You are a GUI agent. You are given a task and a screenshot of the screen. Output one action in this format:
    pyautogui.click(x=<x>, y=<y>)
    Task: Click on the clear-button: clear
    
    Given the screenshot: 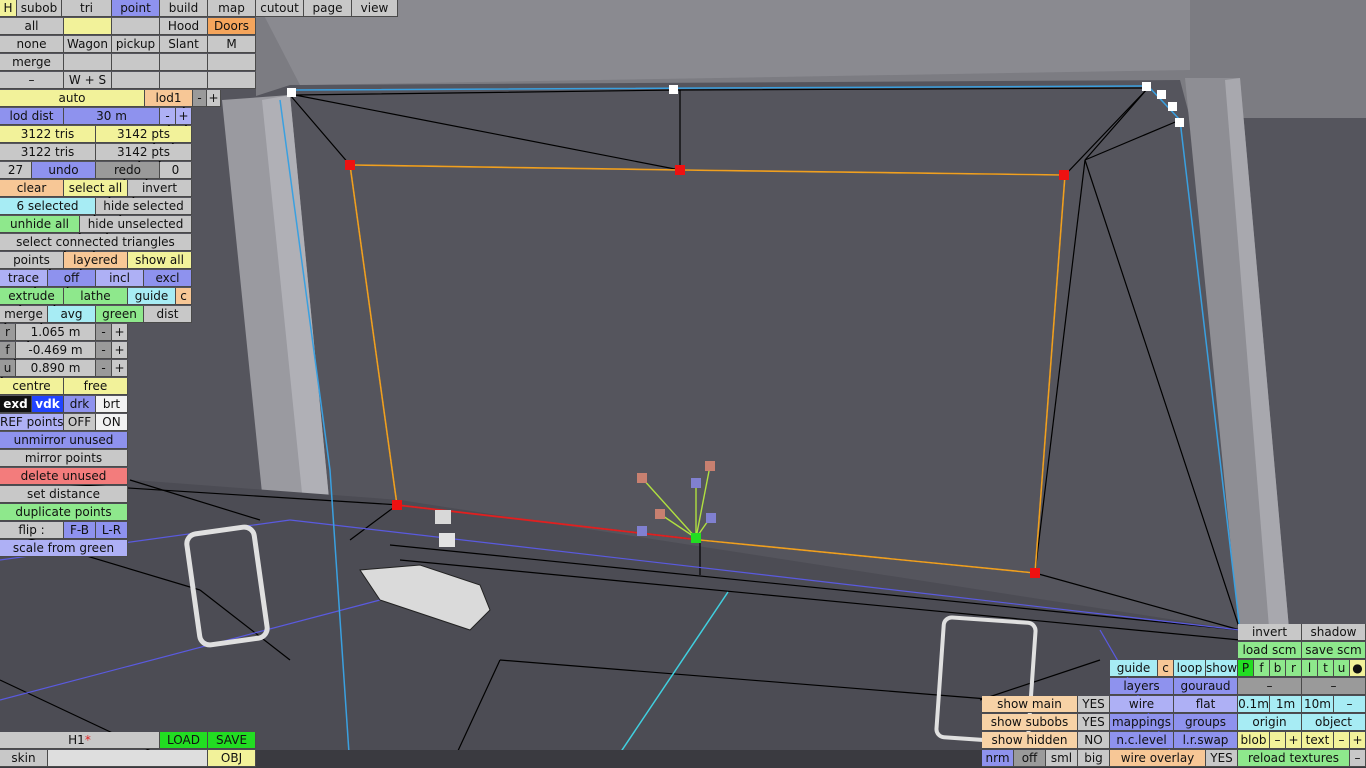 What is the action you would take?
    pyautogui.click(x=32, y=188)
    